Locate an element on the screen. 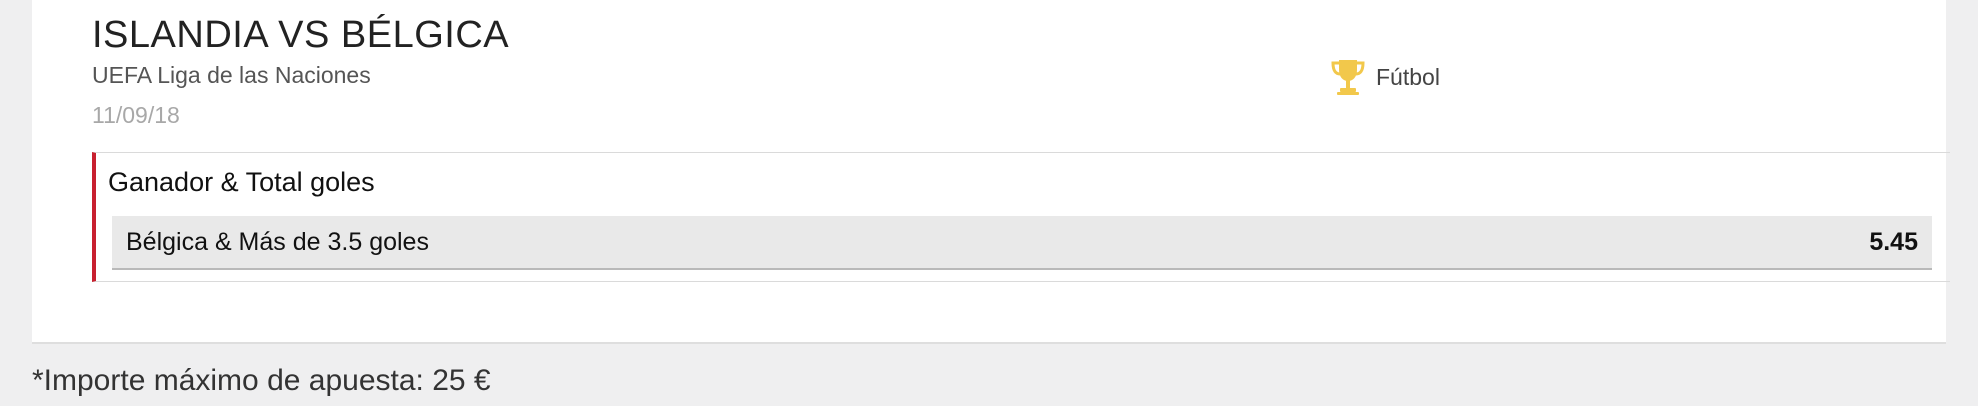 Image resolution: width=1978 pixels, height=406 pixels. selection-row: Bélgica & Más de 3.5 goles 5.45 is located at coordinates (1022, 243).